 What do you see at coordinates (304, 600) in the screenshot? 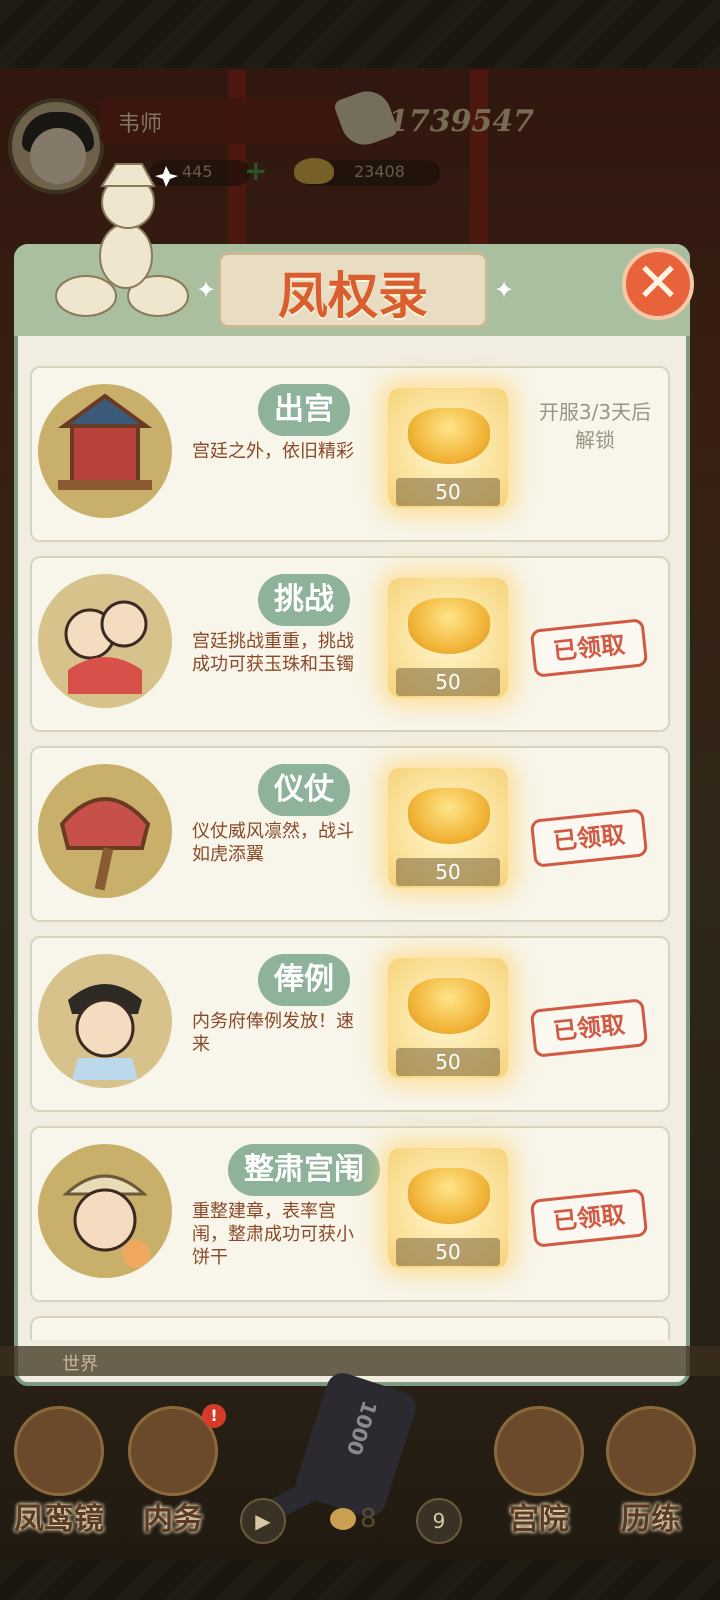
I see `entry-tag: 挑战` at bounding box center [304, 600].